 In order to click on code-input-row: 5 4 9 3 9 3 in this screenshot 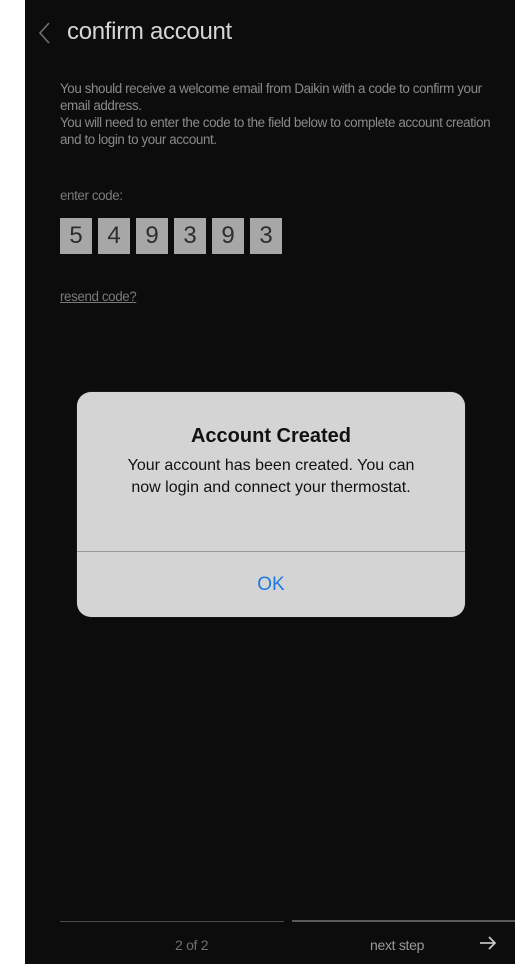, I will do `click(171, 236)`.